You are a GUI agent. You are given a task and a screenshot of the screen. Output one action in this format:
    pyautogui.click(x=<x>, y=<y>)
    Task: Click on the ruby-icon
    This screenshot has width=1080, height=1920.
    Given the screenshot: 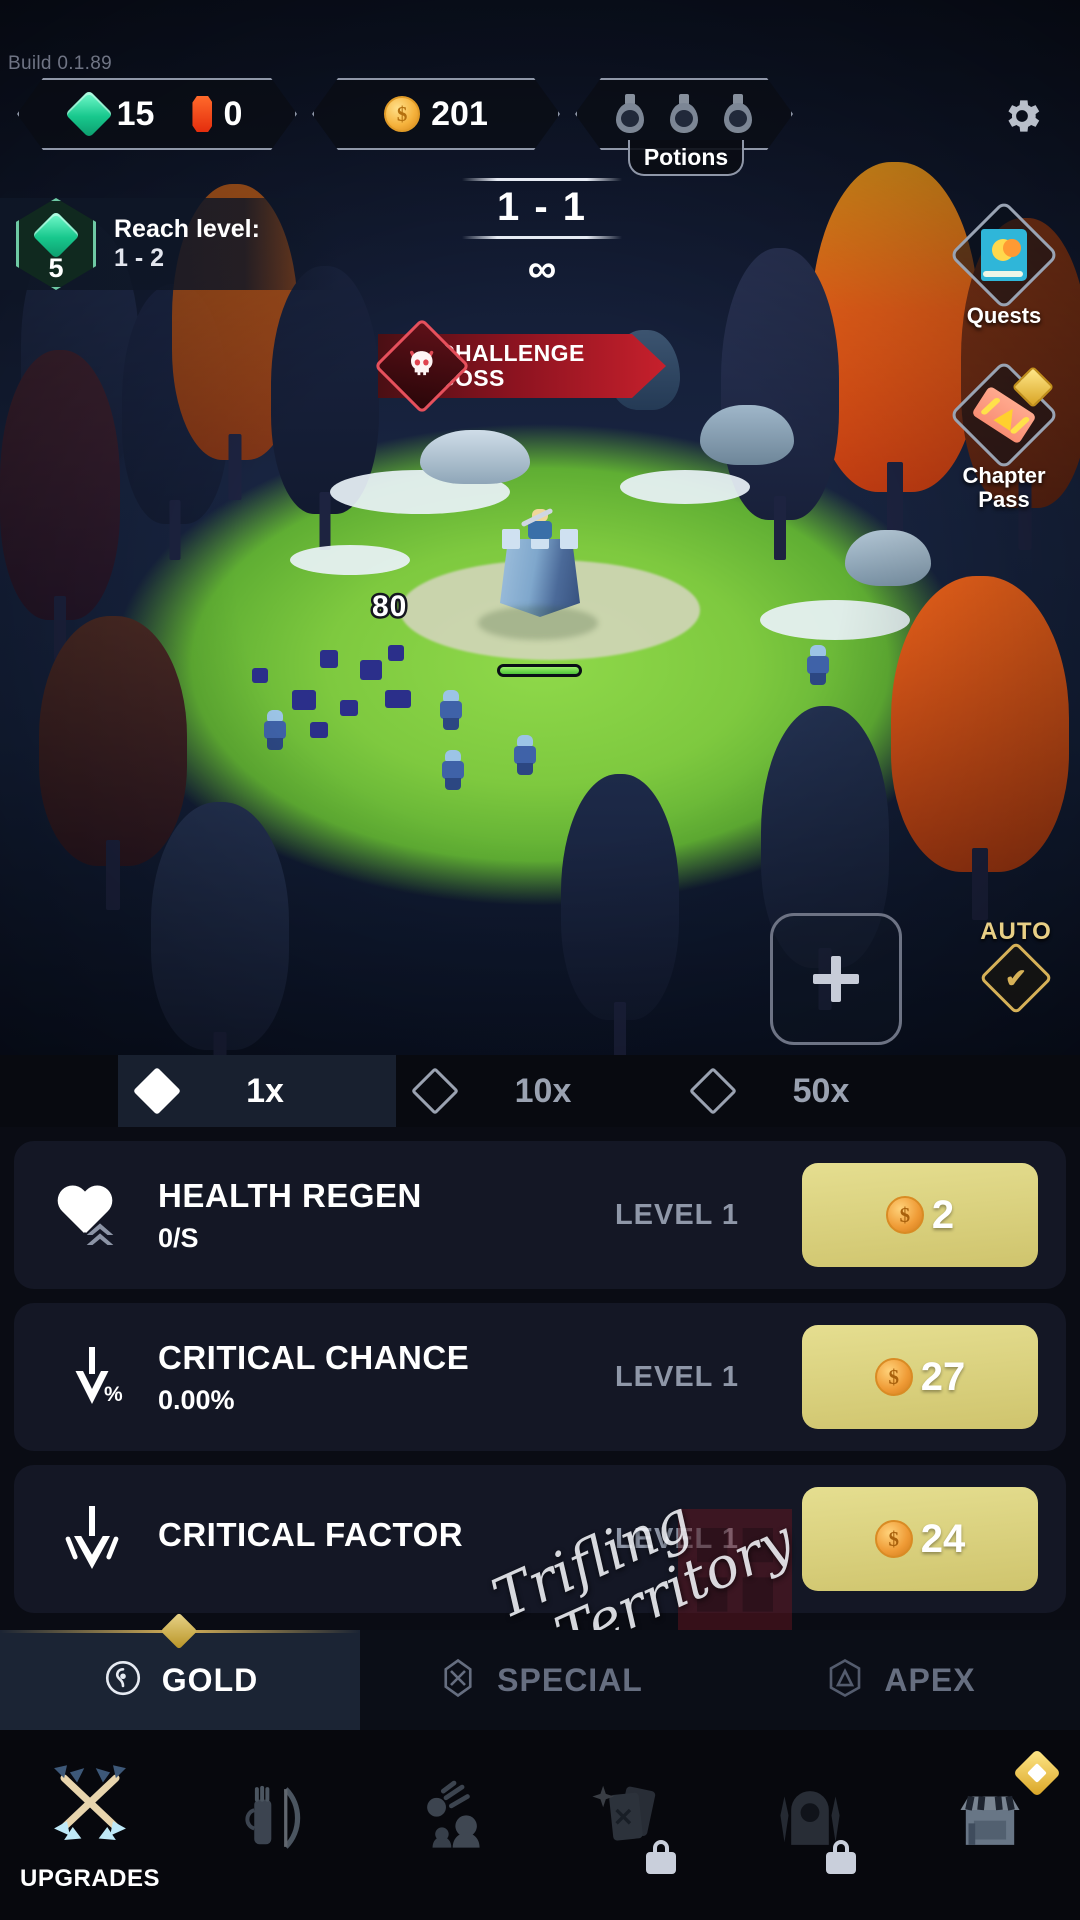 What is the action you would take?
    pyautogui.click(x=202, y=114)
    